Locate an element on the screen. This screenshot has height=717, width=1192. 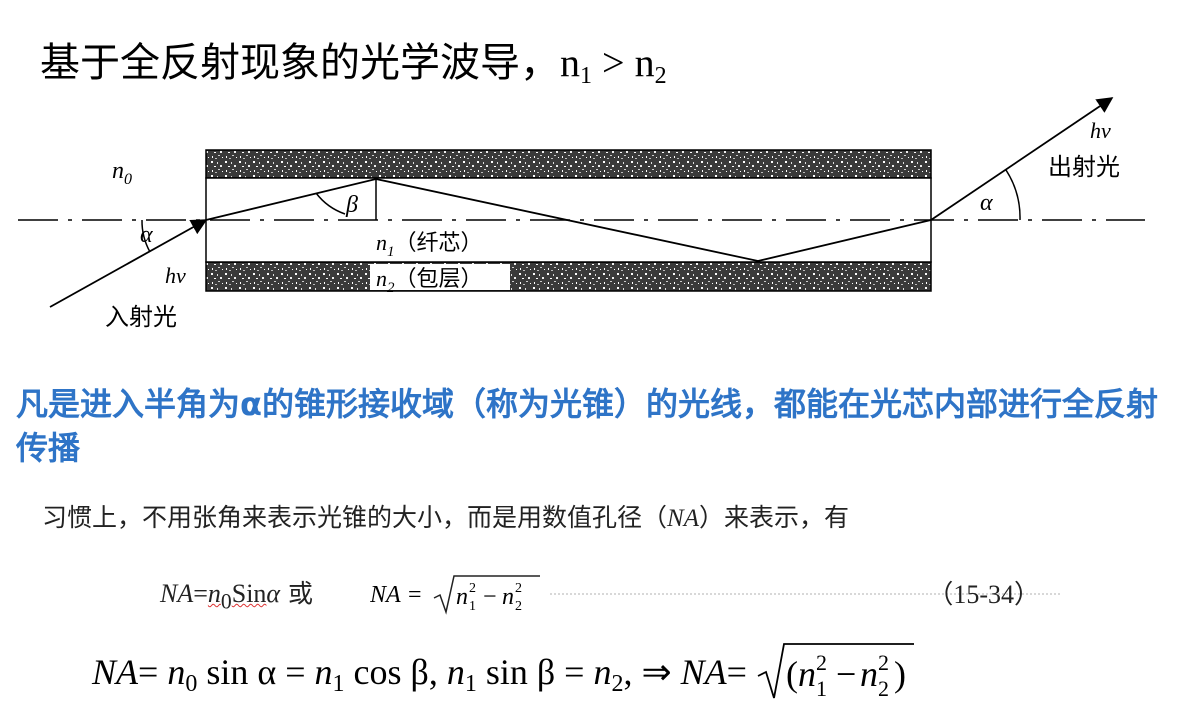
out-light-label: 出射光 is located at coordinates (1084, 167).